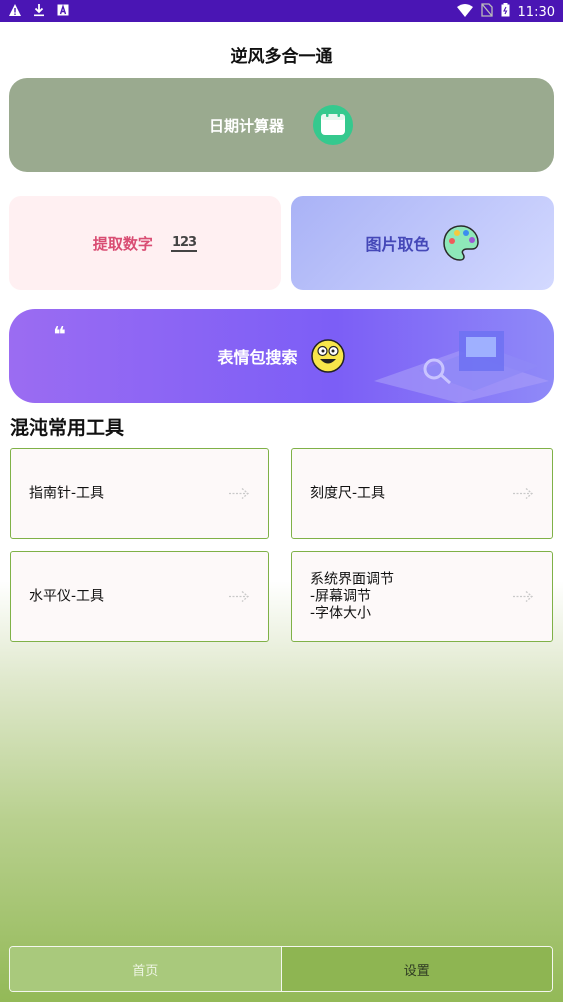 This screenshot has height=1002, width=563. Describe the element at coordinates (333, 125) in the screenshot. I see `calendar-icon` at that location.